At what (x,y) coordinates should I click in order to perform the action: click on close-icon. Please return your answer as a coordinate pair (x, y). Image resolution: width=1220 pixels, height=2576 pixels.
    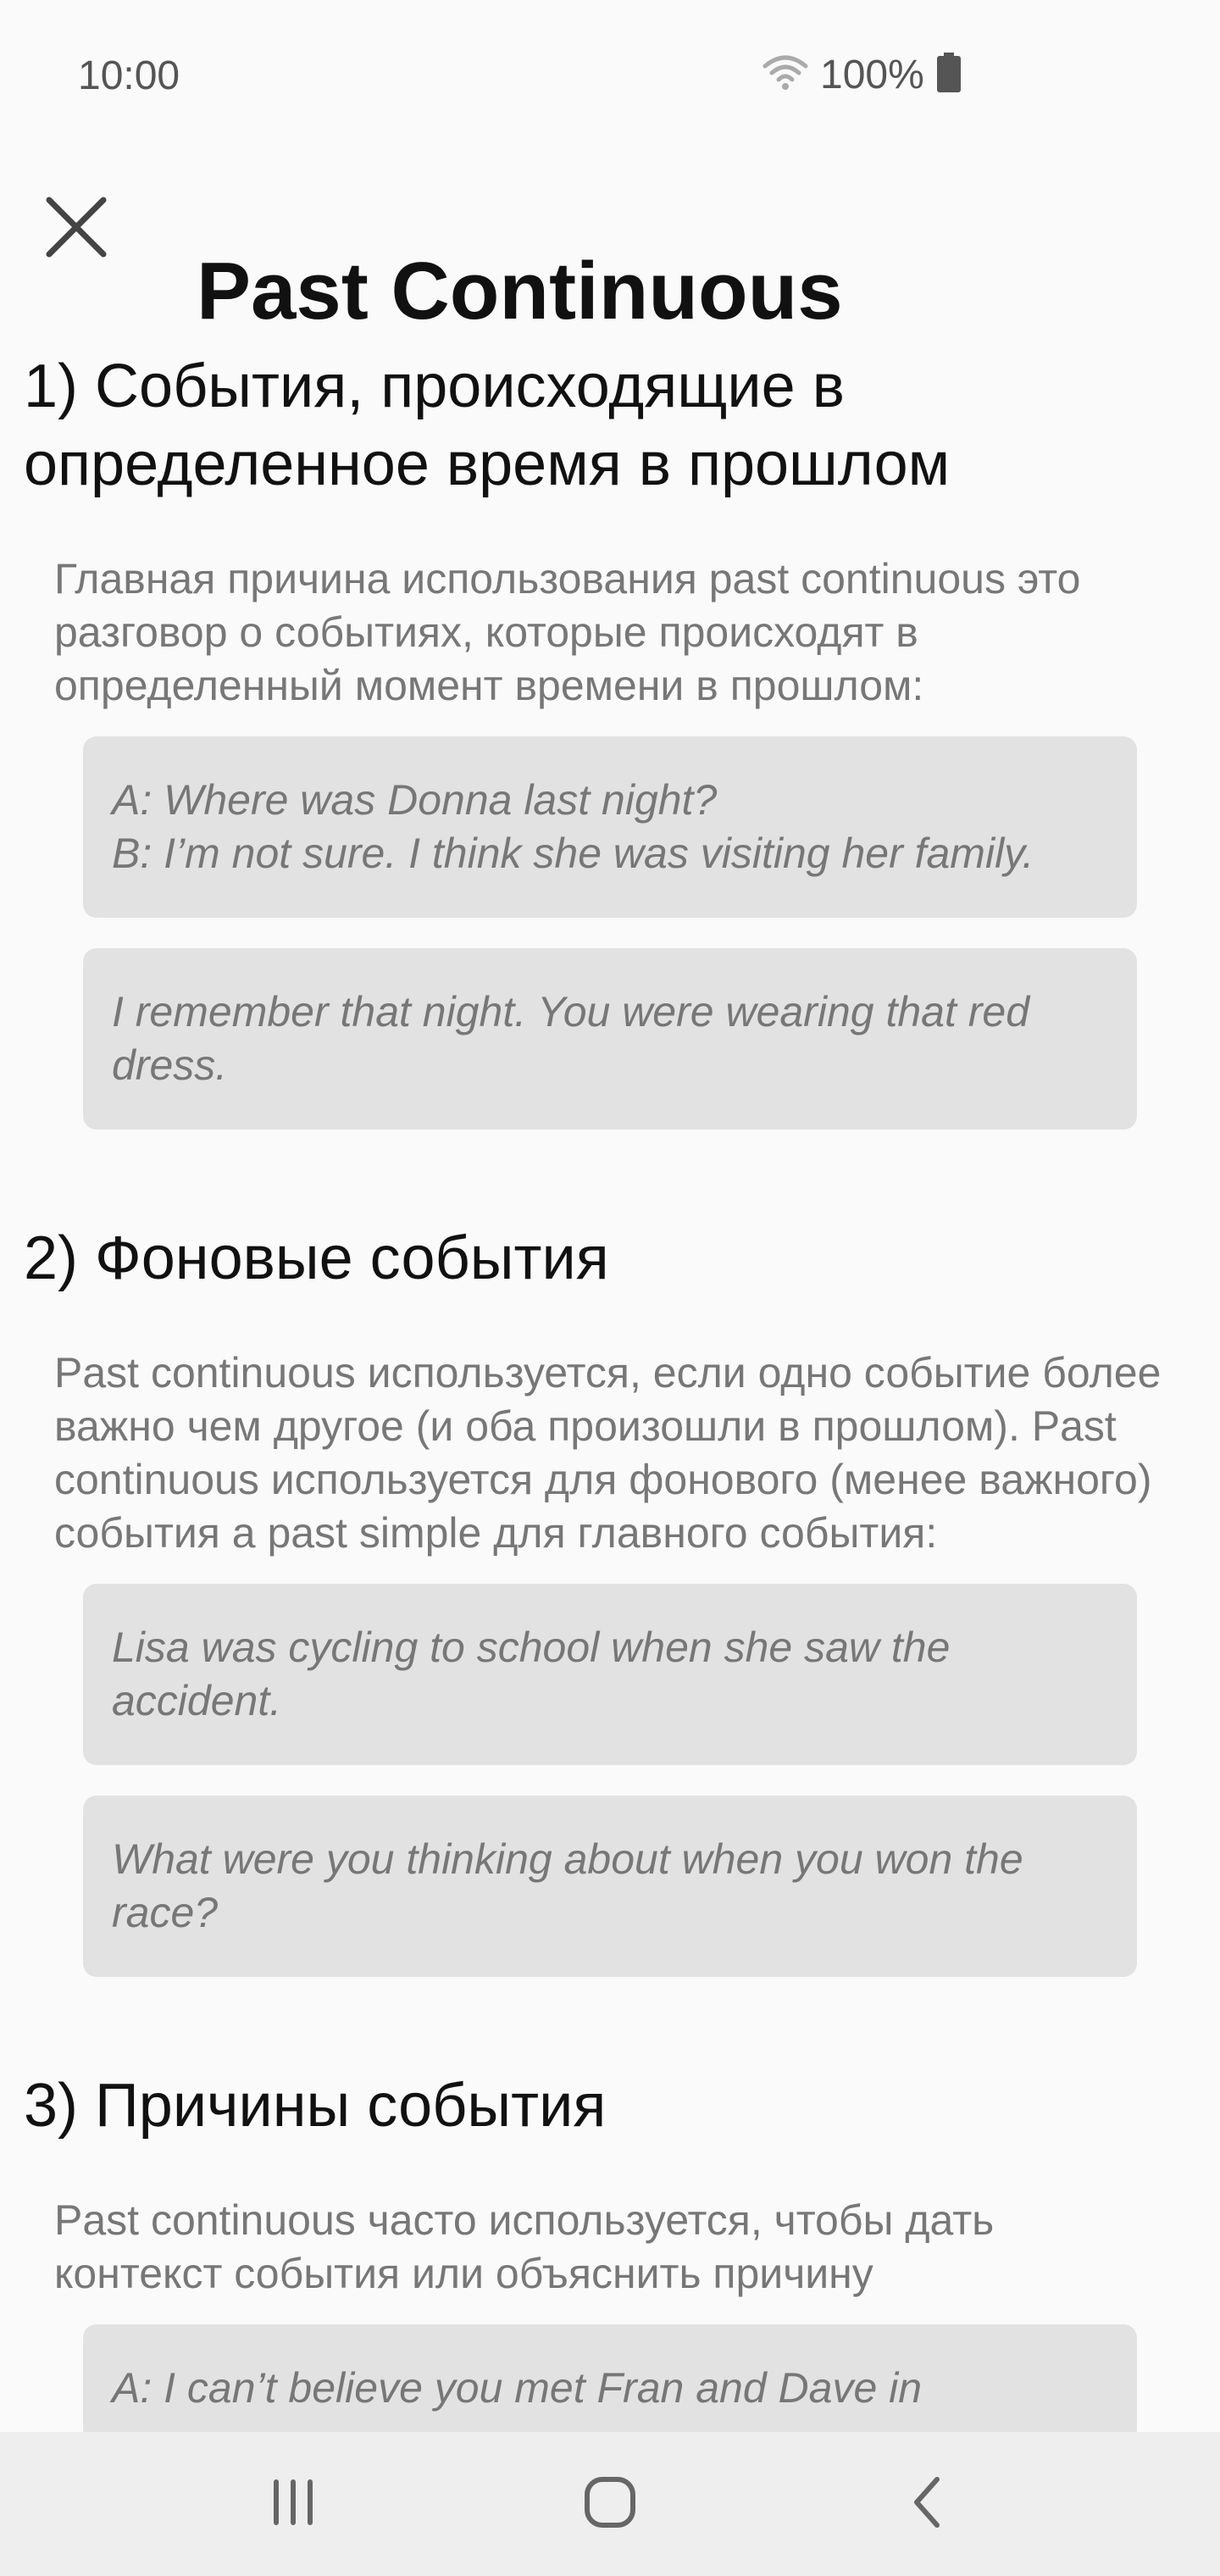
    Looking at the image, I should click on (76, 229).